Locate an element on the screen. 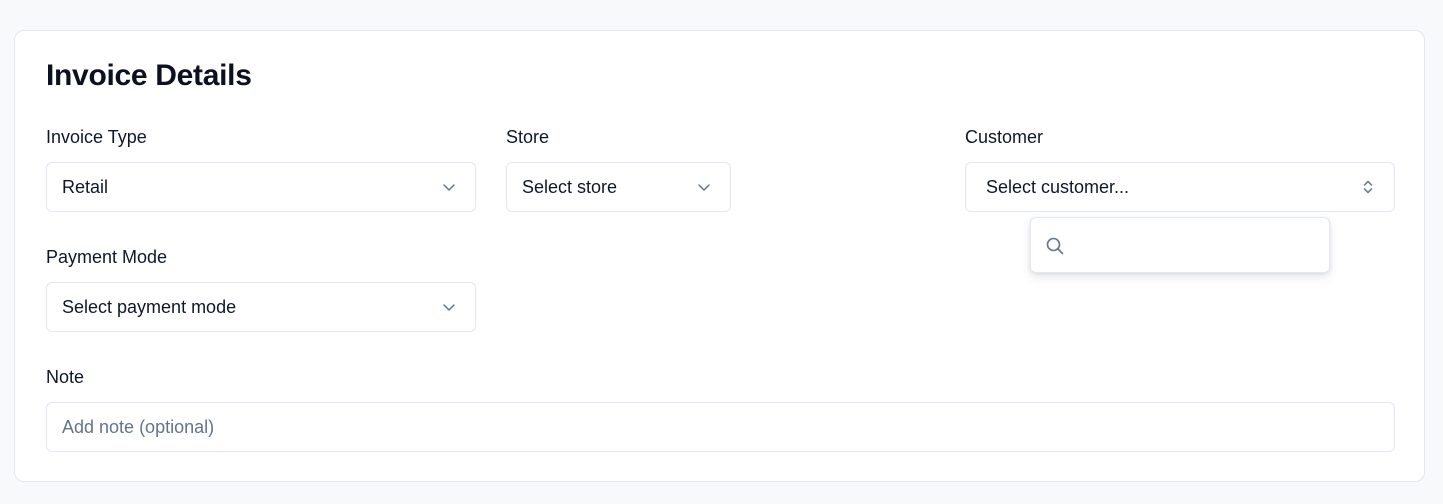 This screenshot has height=504, width=1443. payment-mode-label: Payment Mode is located at coordinates (107, 257).